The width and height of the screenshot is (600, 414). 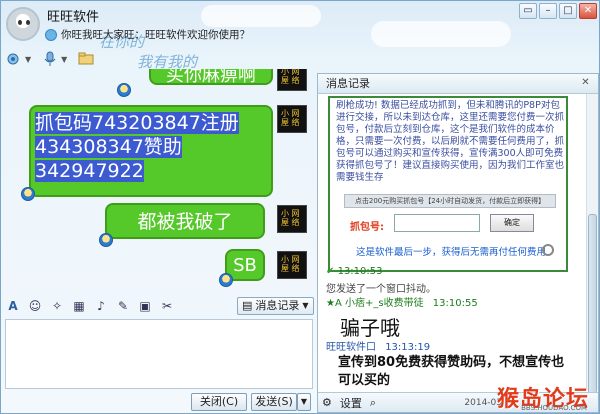 What do you see at coordinates (378, 345) in the screenshot?
I see `history-entry: 旺旺软件口 13:13:19` at bounding box center [378, 345].